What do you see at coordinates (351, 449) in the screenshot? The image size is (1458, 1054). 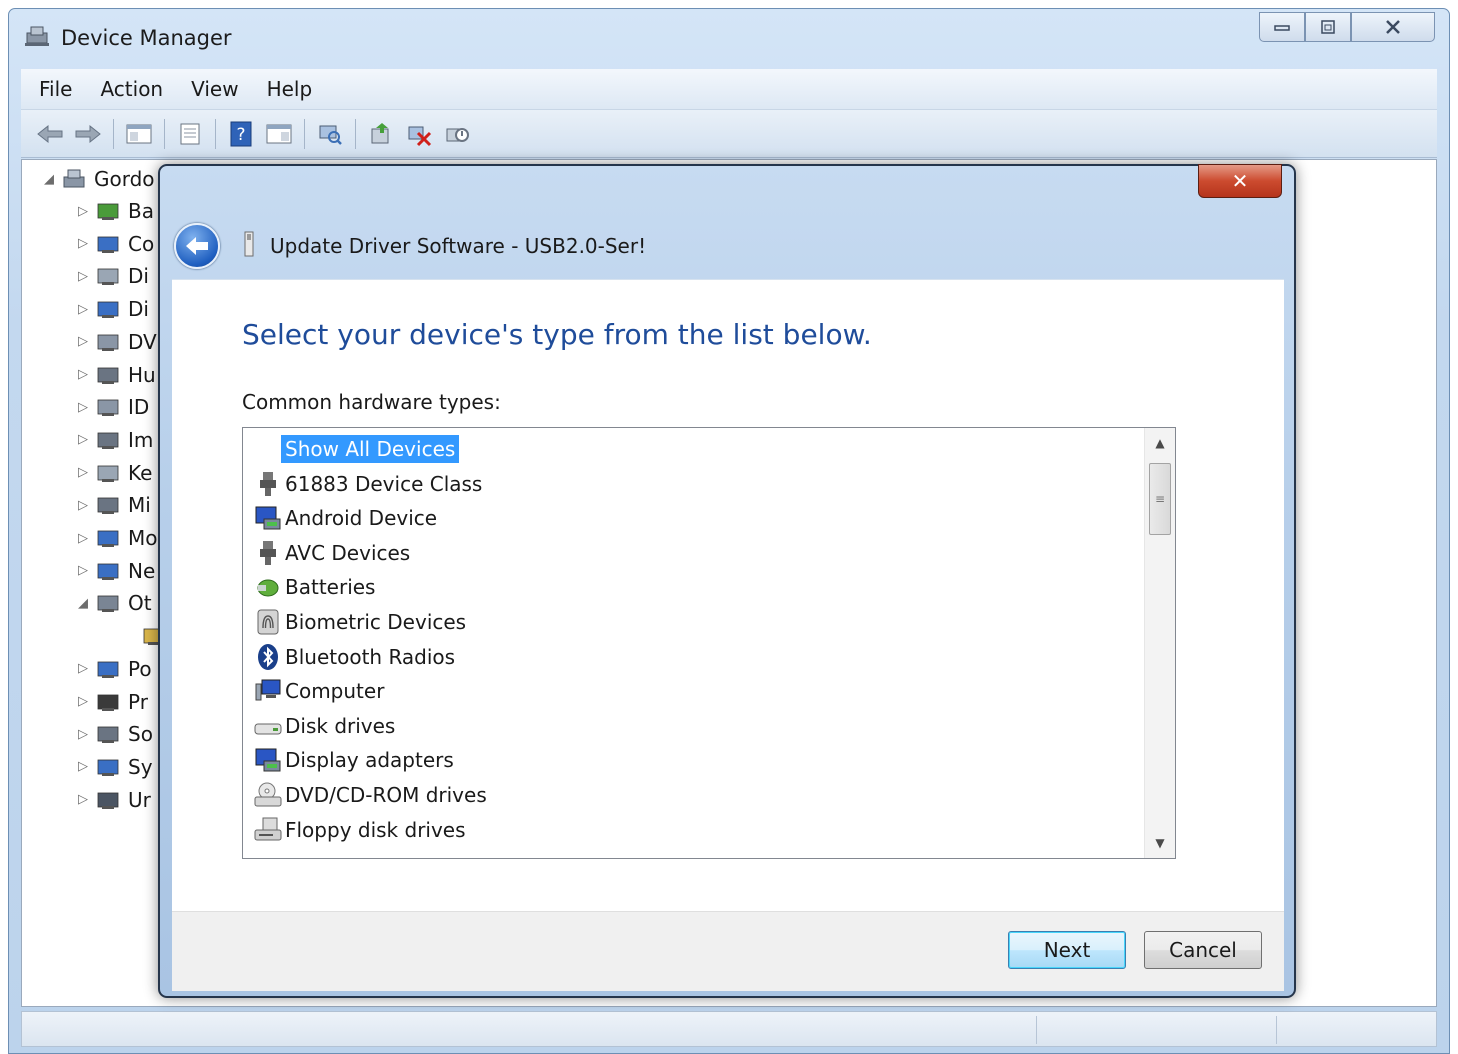 I see `list-item: Show All Devices` at bounding box center [351, 449].